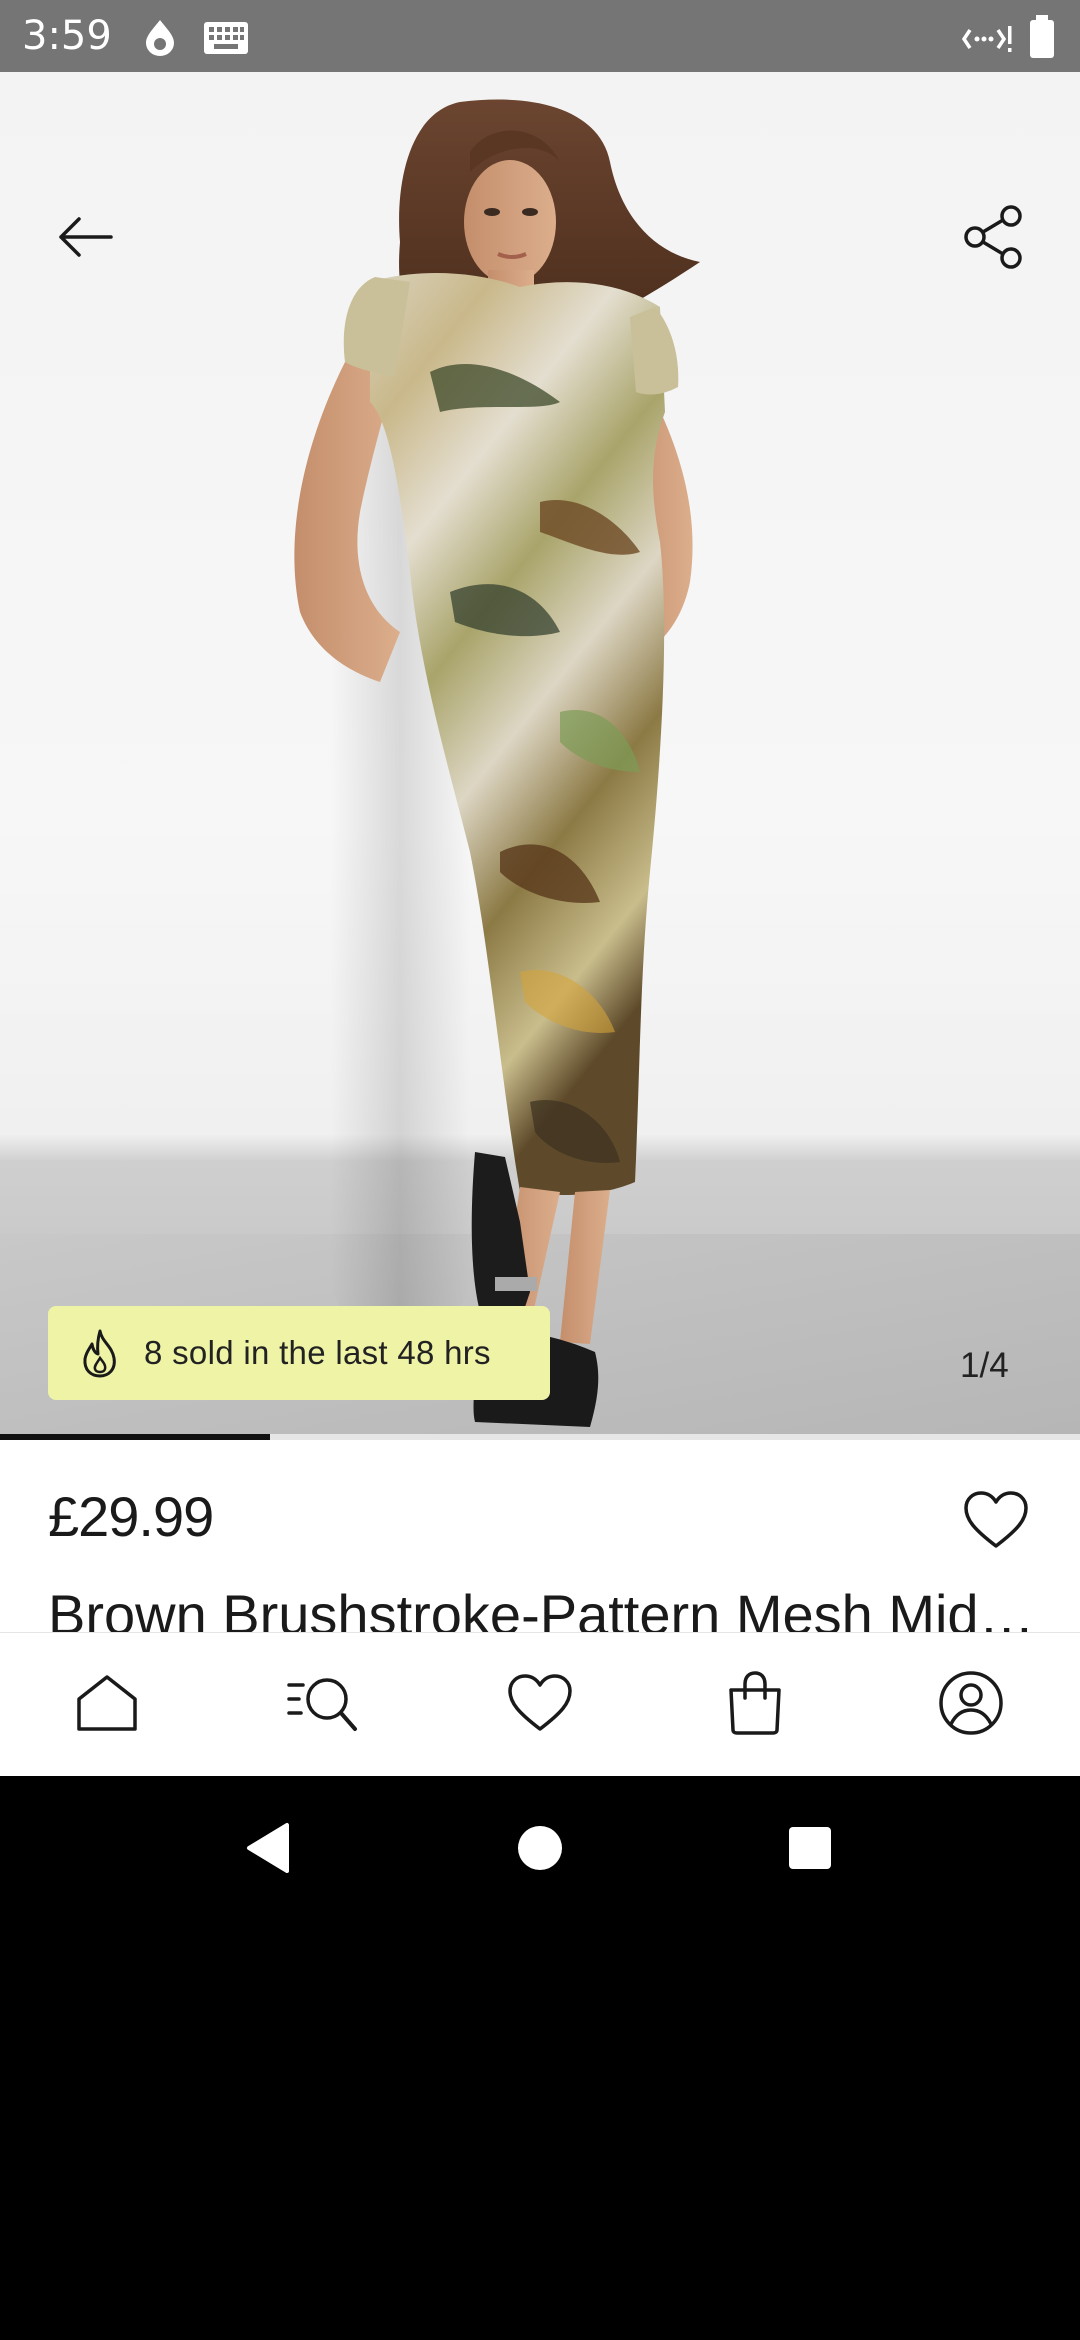  I want to click on image-pager: 1/4, so click(984, 1365).